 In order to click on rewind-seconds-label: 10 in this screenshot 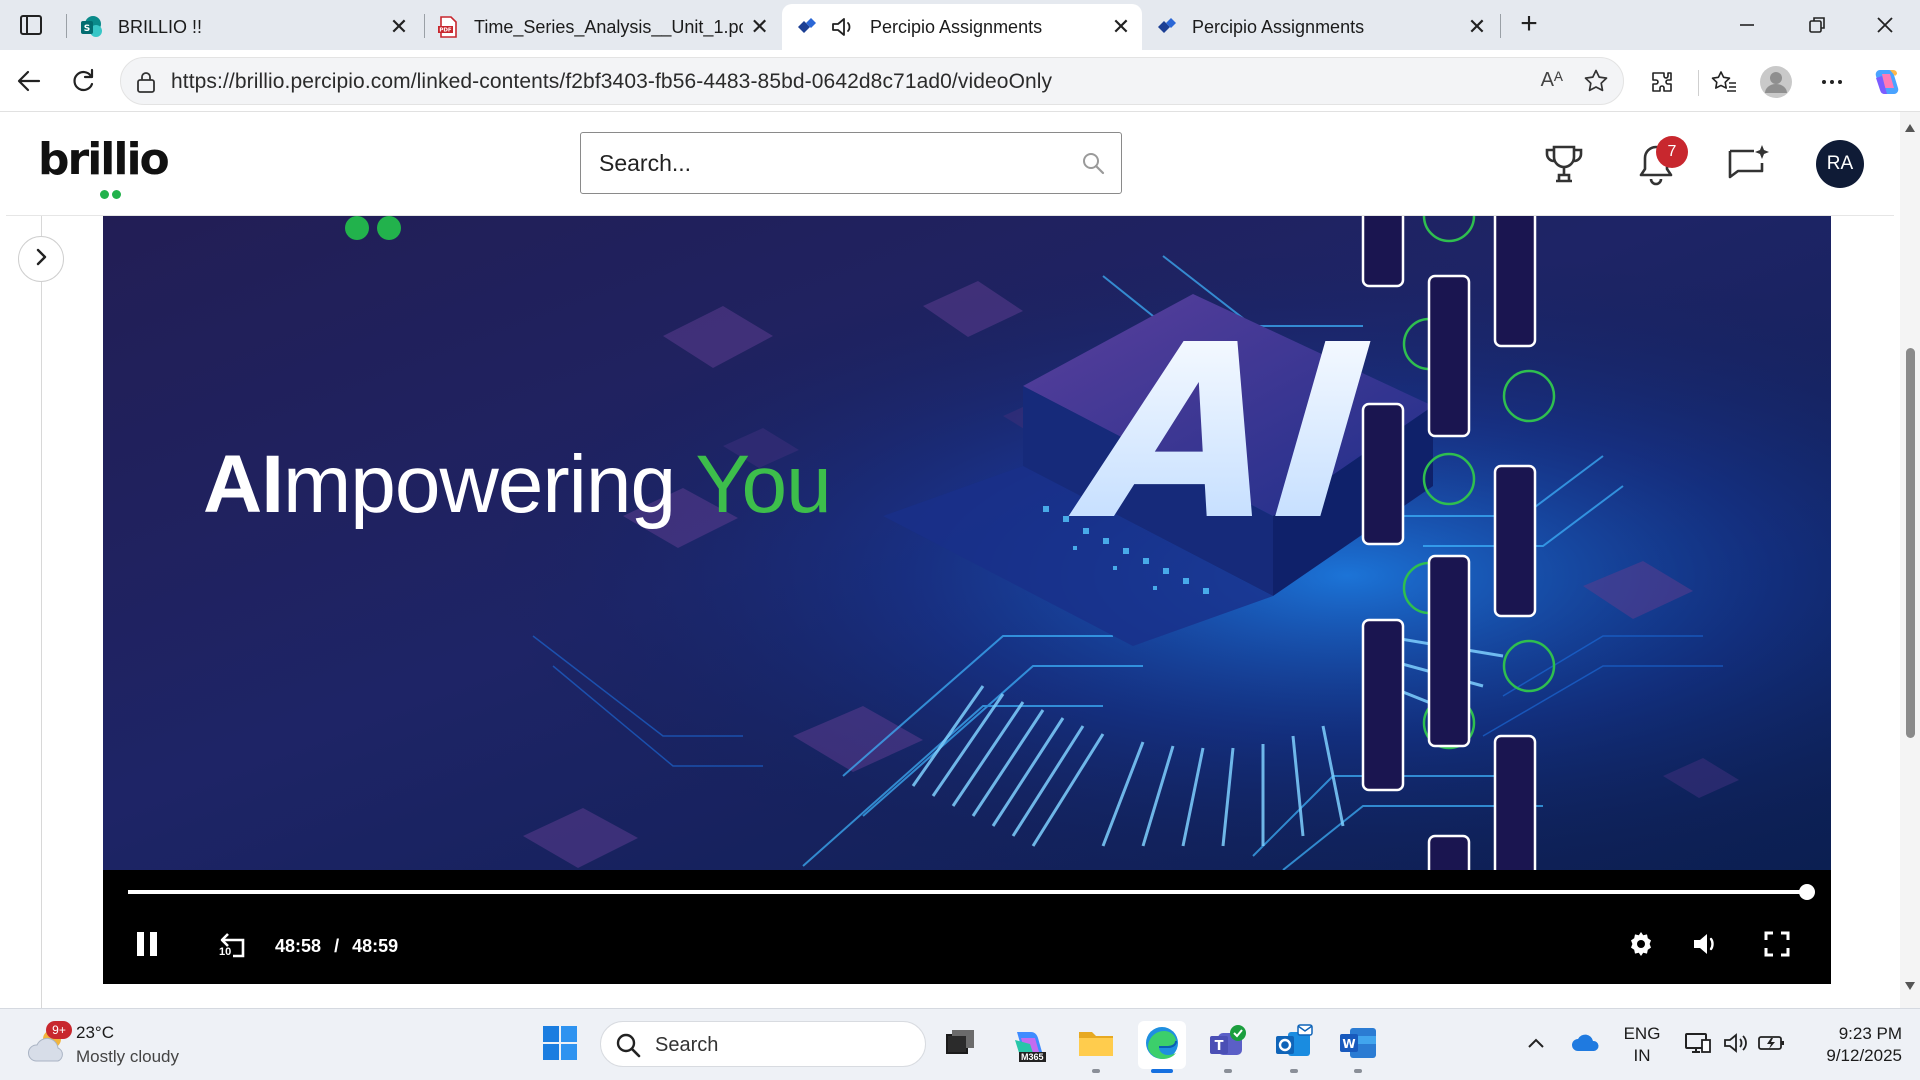, I will do `click(225, 952)`.